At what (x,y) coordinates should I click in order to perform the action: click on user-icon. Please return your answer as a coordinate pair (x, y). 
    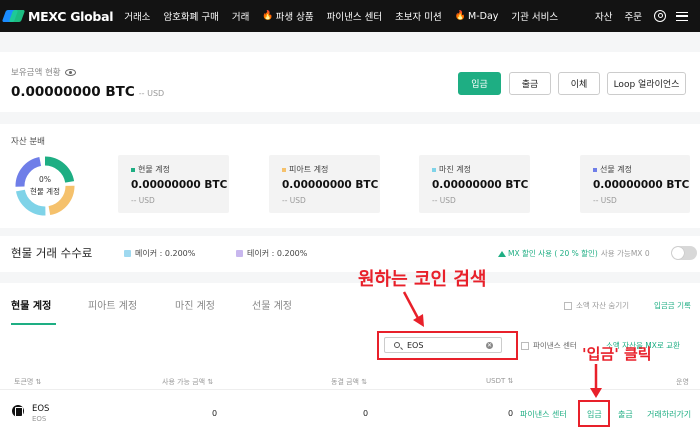
    Looking at the image, I should click on (660, 16).